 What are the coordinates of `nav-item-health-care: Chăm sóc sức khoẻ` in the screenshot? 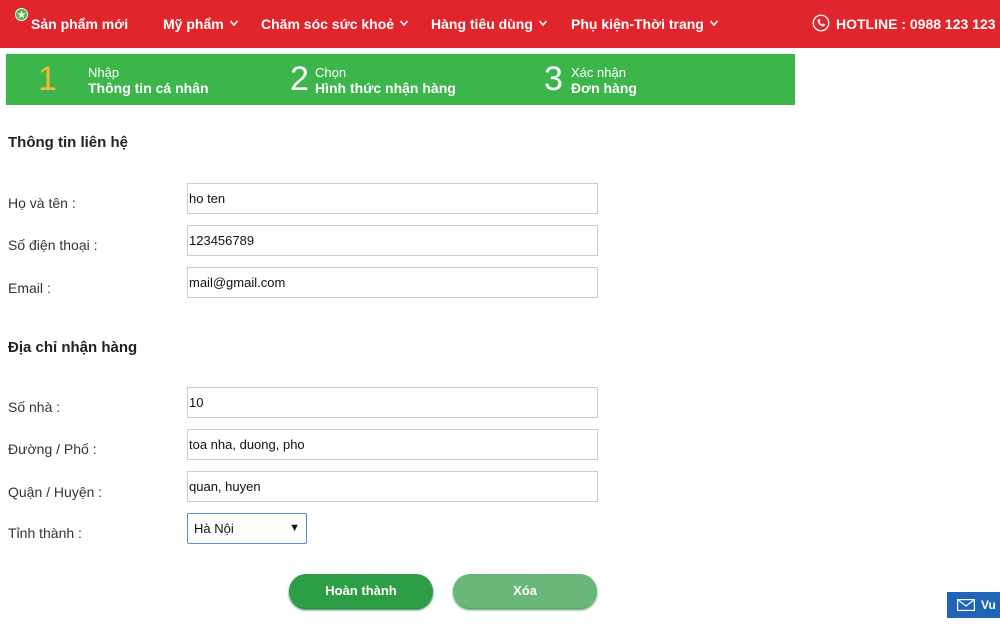 It's located at (335, 24).